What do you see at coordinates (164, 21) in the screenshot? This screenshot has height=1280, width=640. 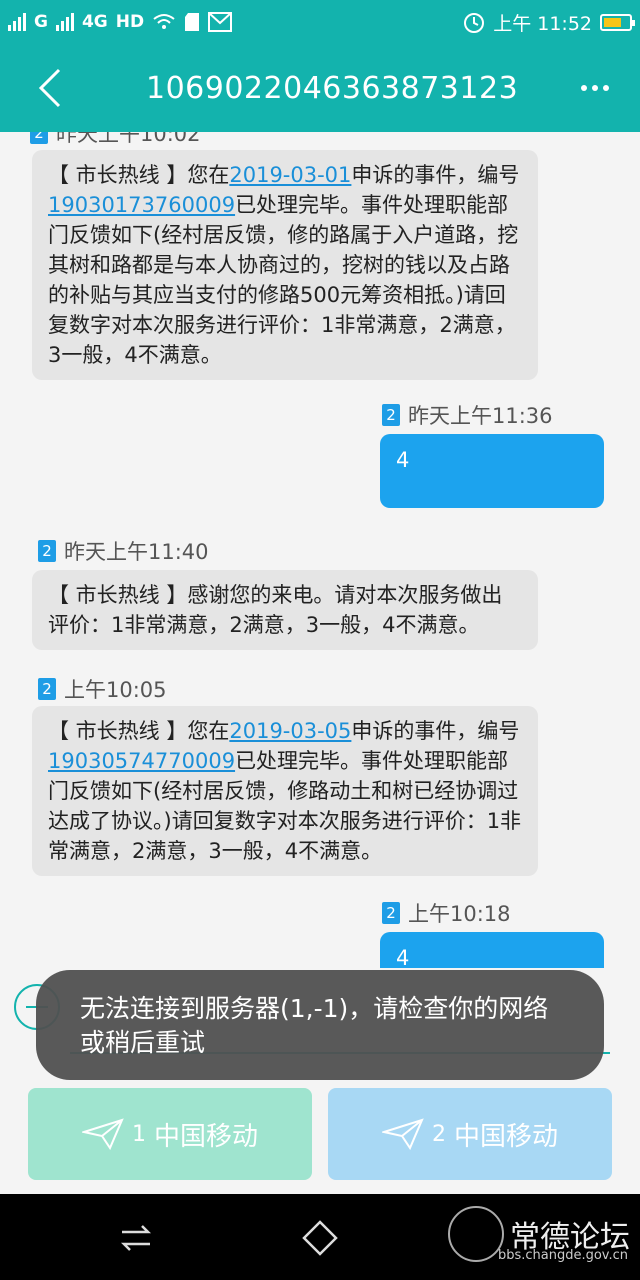 I see `wifi-icon` at bounding box center [164, 21].